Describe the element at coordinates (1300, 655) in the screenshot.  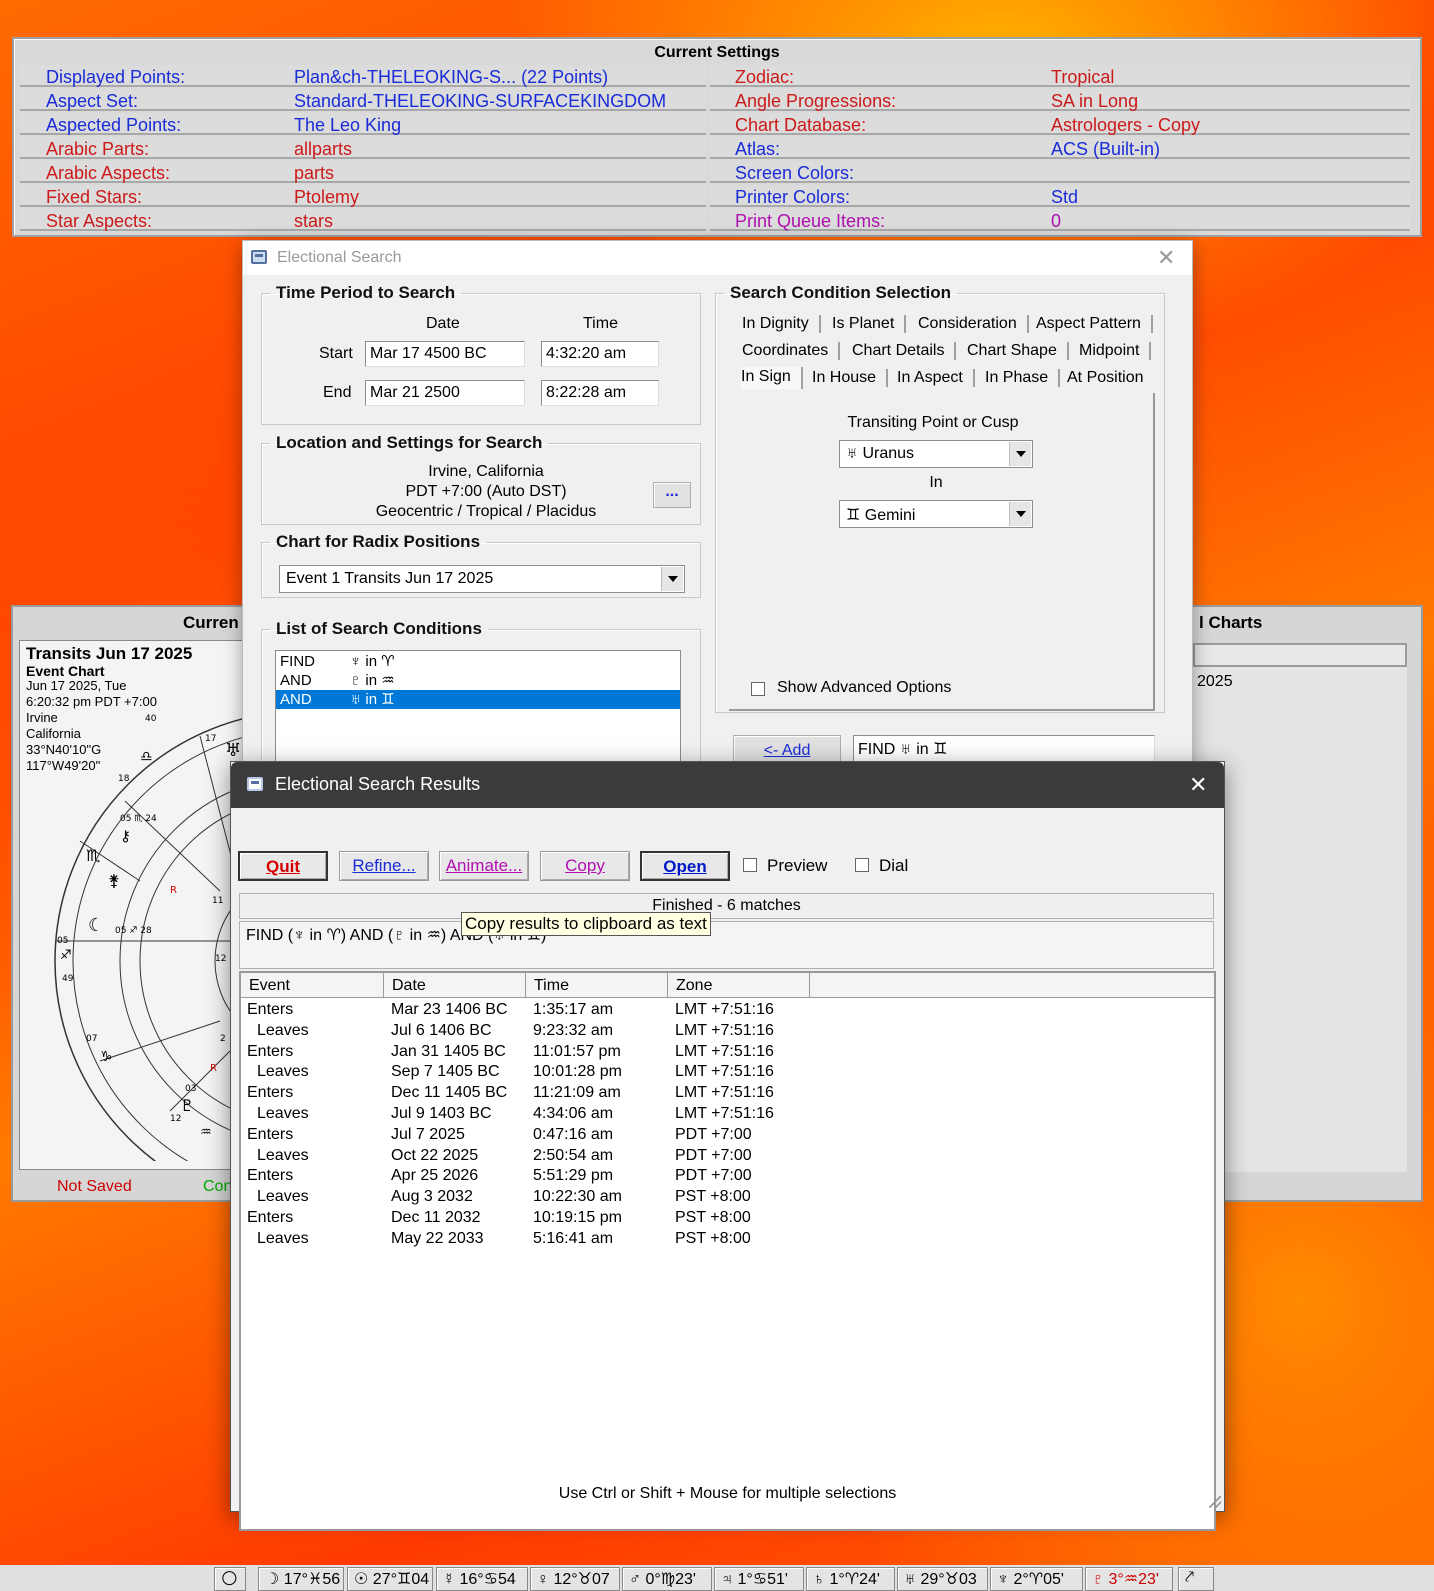
I see `charts-search-input` at that location.